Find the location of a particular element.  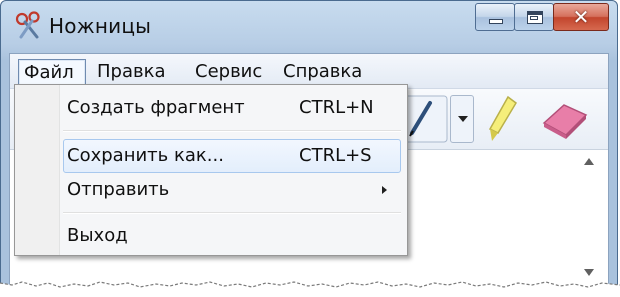

menu-item-exit: Выход is located at coordinates (232, 236).